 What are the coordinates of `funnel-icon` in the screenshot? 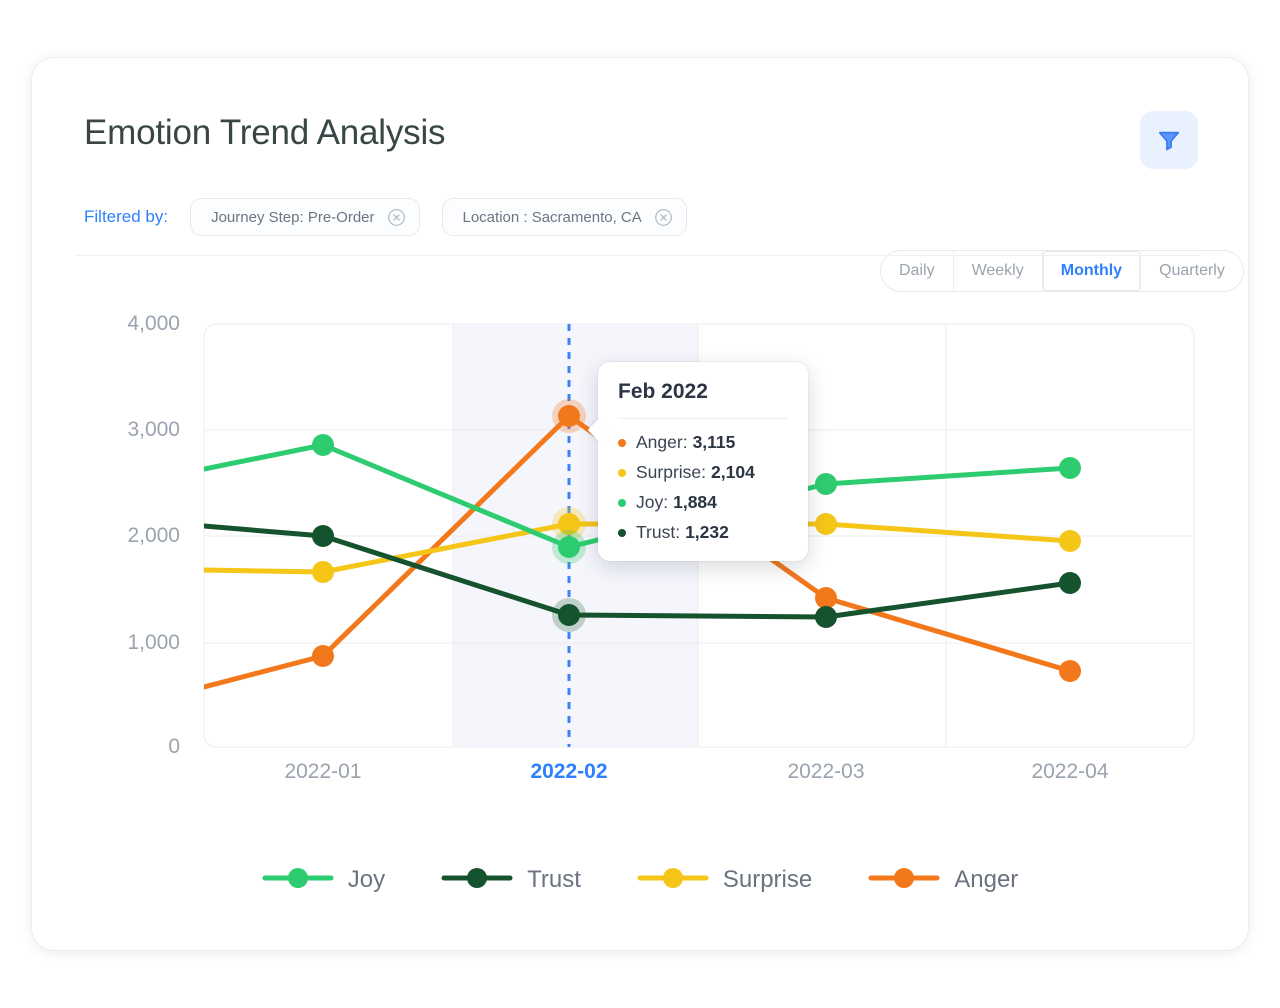 It's located at (1169, 140).